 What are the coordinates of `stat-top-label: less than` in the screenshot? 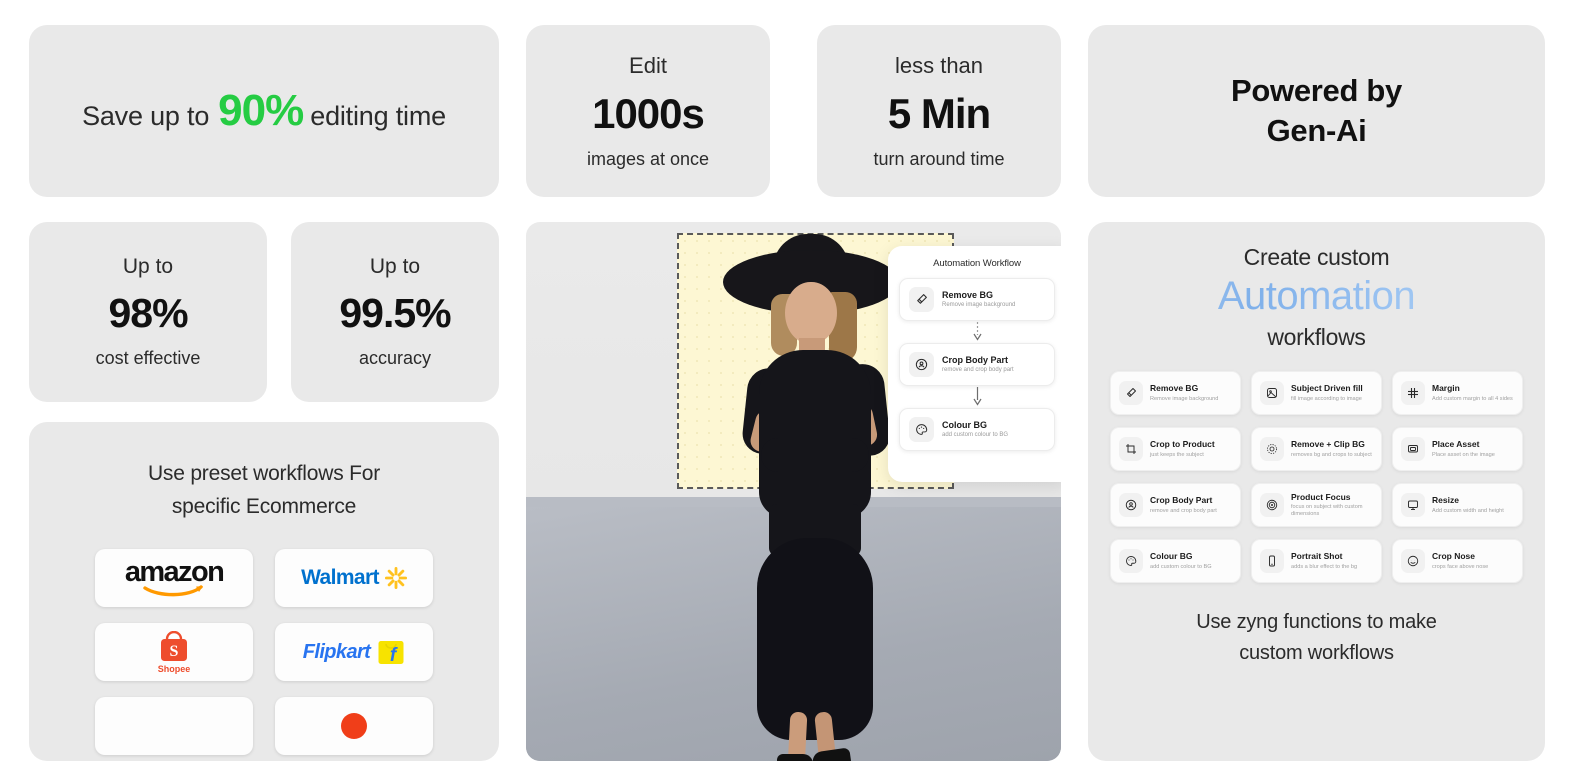 It's located at (939, 65).